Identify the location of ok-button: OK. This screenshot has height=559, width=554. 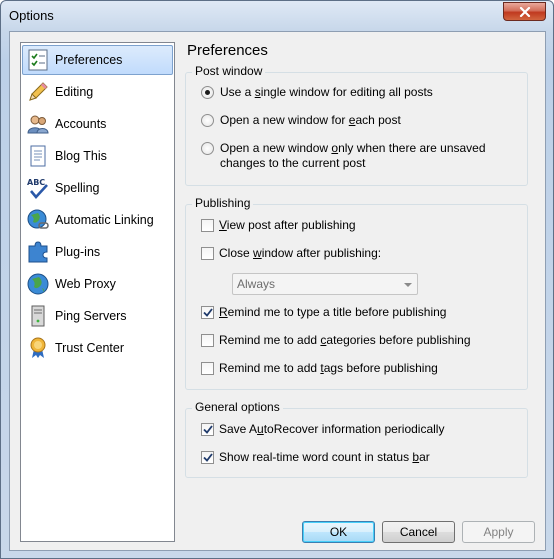
(338, 532).